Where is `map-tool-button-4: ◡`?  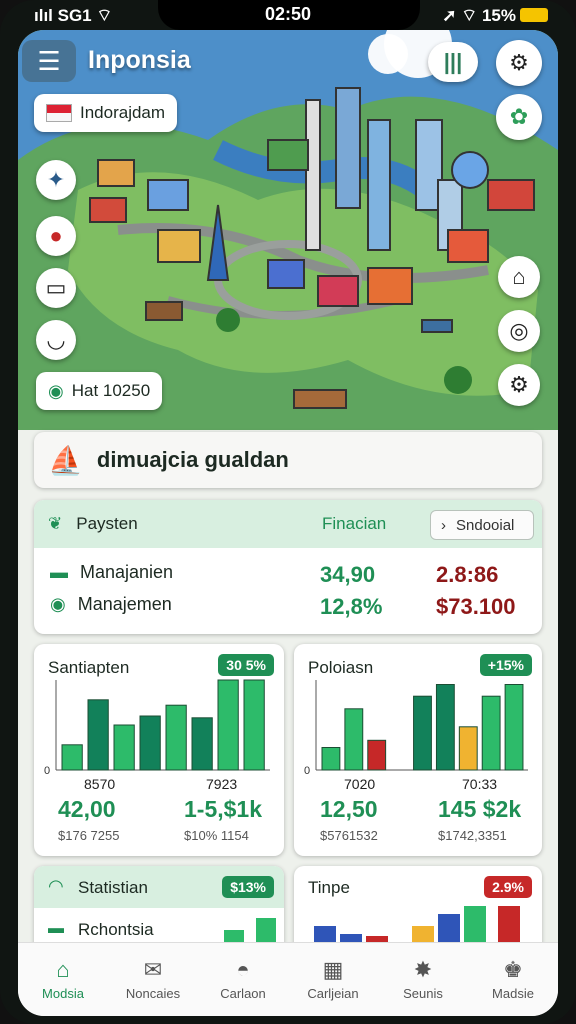
map-tool-button-4: ◡ is located at coordinates (56, 340).